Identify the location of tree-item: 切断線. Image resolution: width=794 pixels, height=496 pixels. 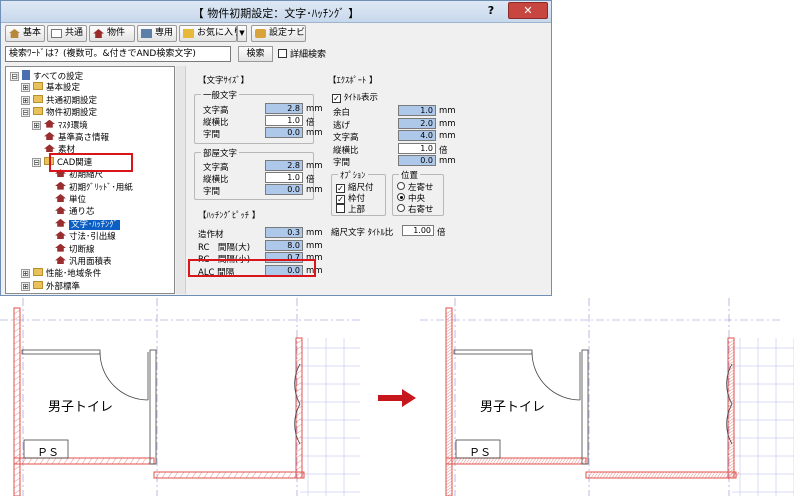
(69, 249).